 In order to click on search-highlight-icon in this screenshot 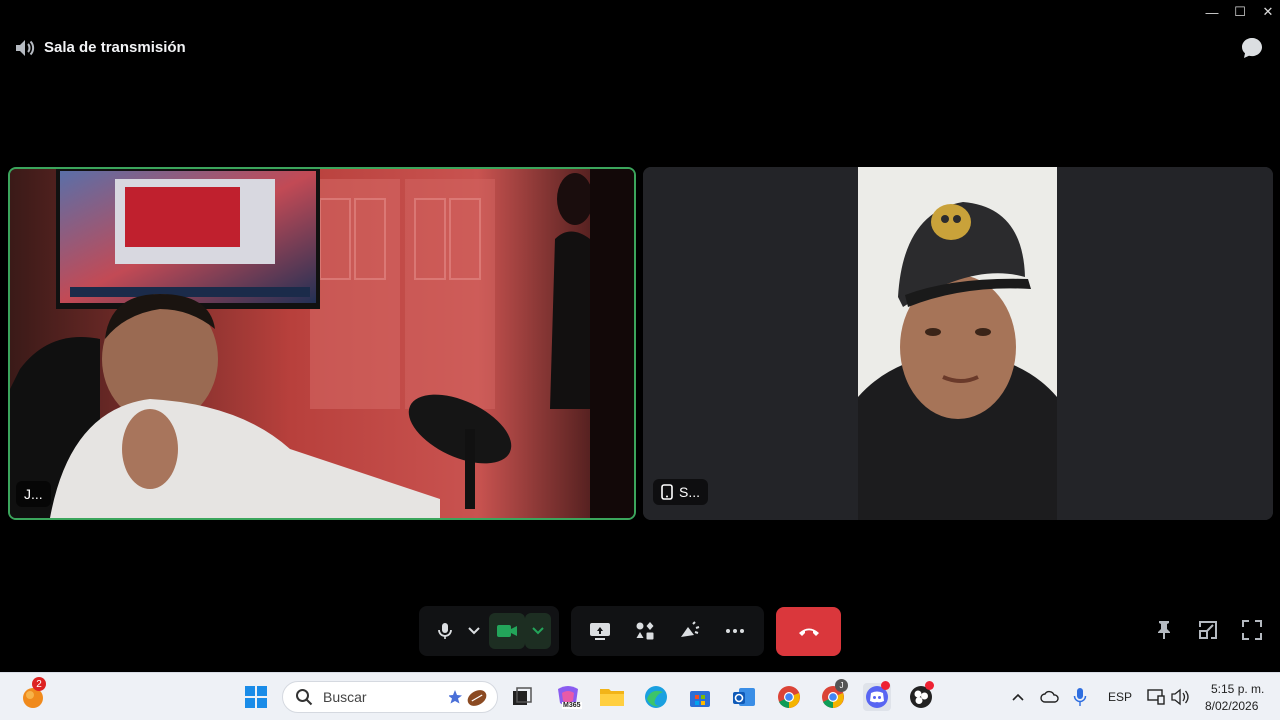, I will do `click(468, 698)`.